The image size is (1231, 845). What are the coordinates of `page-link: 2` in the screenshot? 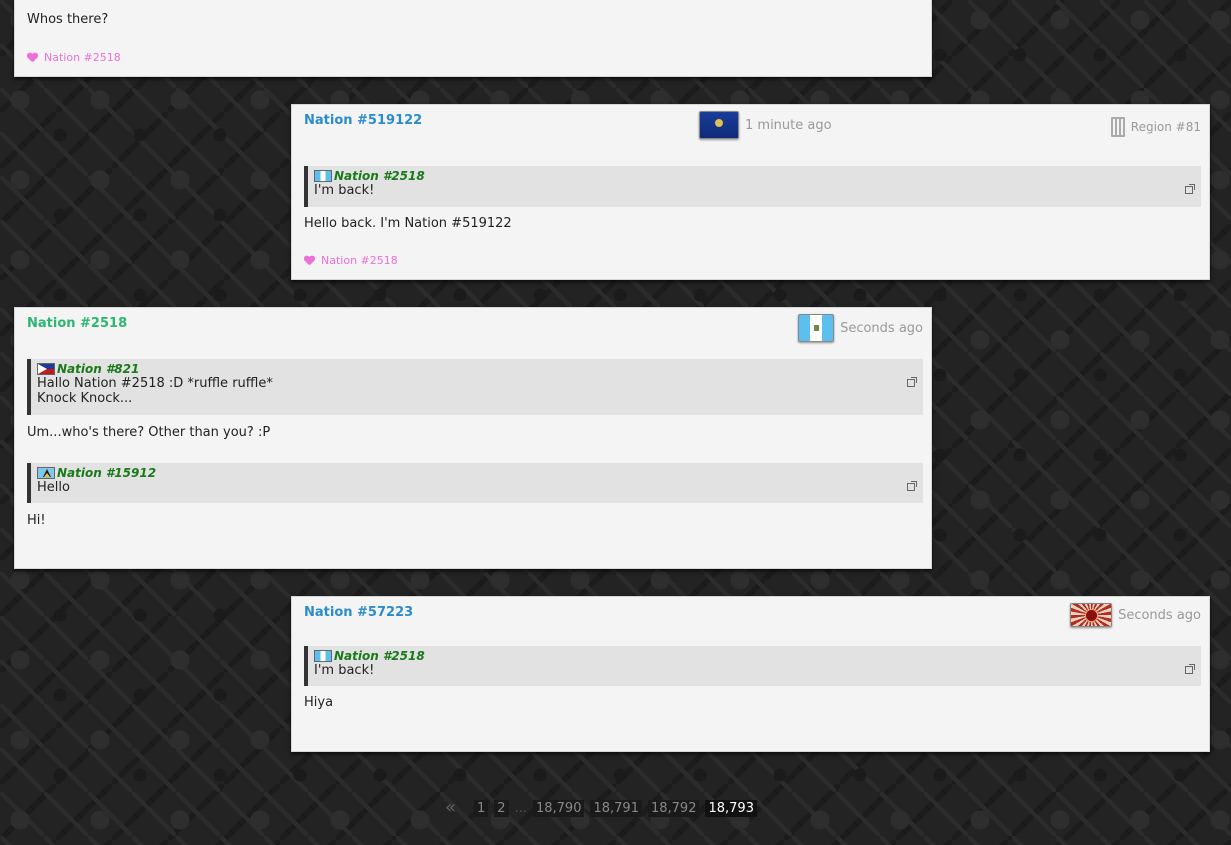 It's located at (501, 808).